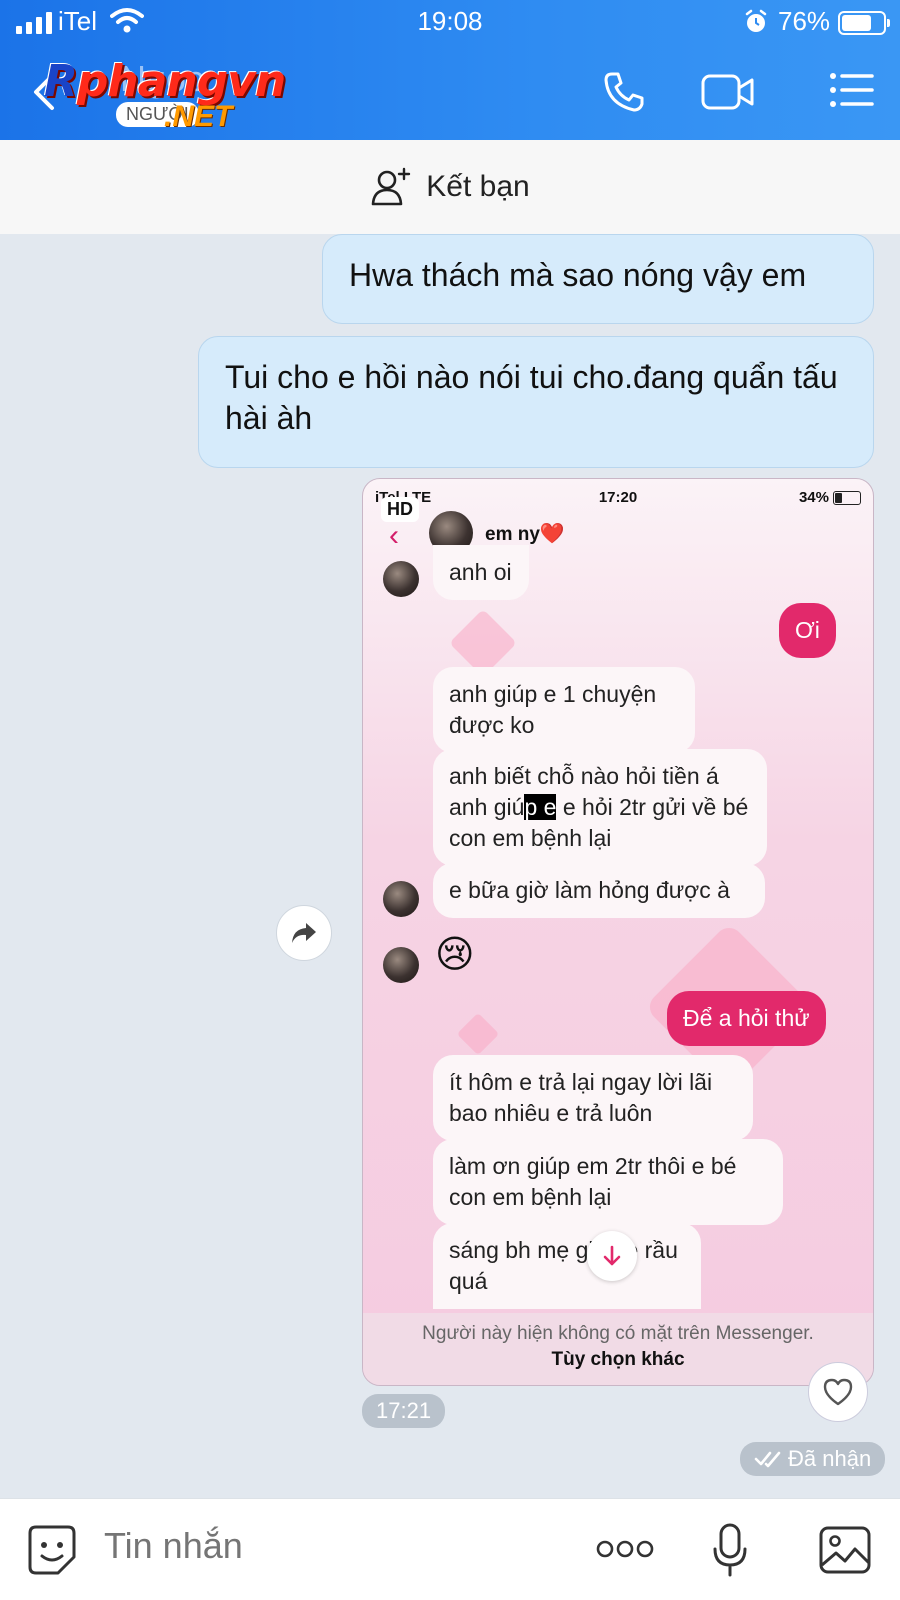  I want to click on scroll-down-button, so click(612, 1256).